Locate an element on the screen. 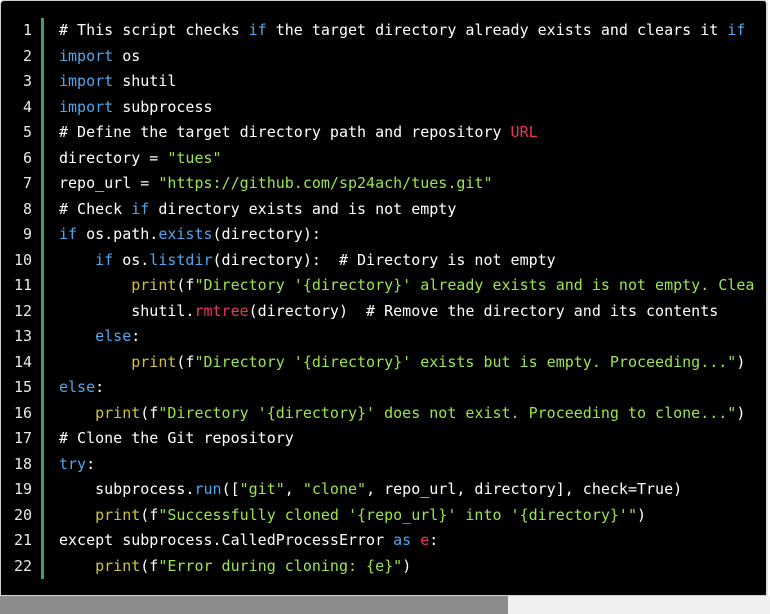 The height and width of the screenshot is (614, 770). code-token: subprocess is located at coordinates (163, 106).